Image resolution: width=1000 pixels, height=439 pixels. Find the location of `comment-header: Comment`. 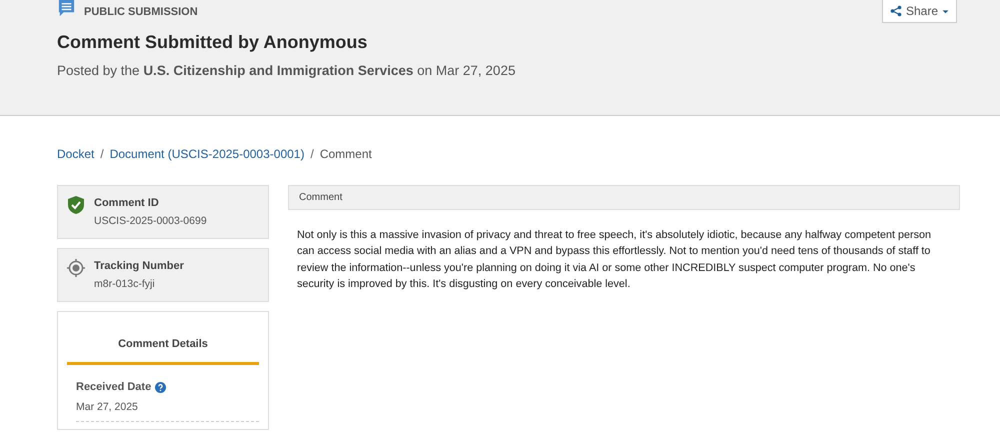

comment-header: Comment is located at coordinates (624, 197).